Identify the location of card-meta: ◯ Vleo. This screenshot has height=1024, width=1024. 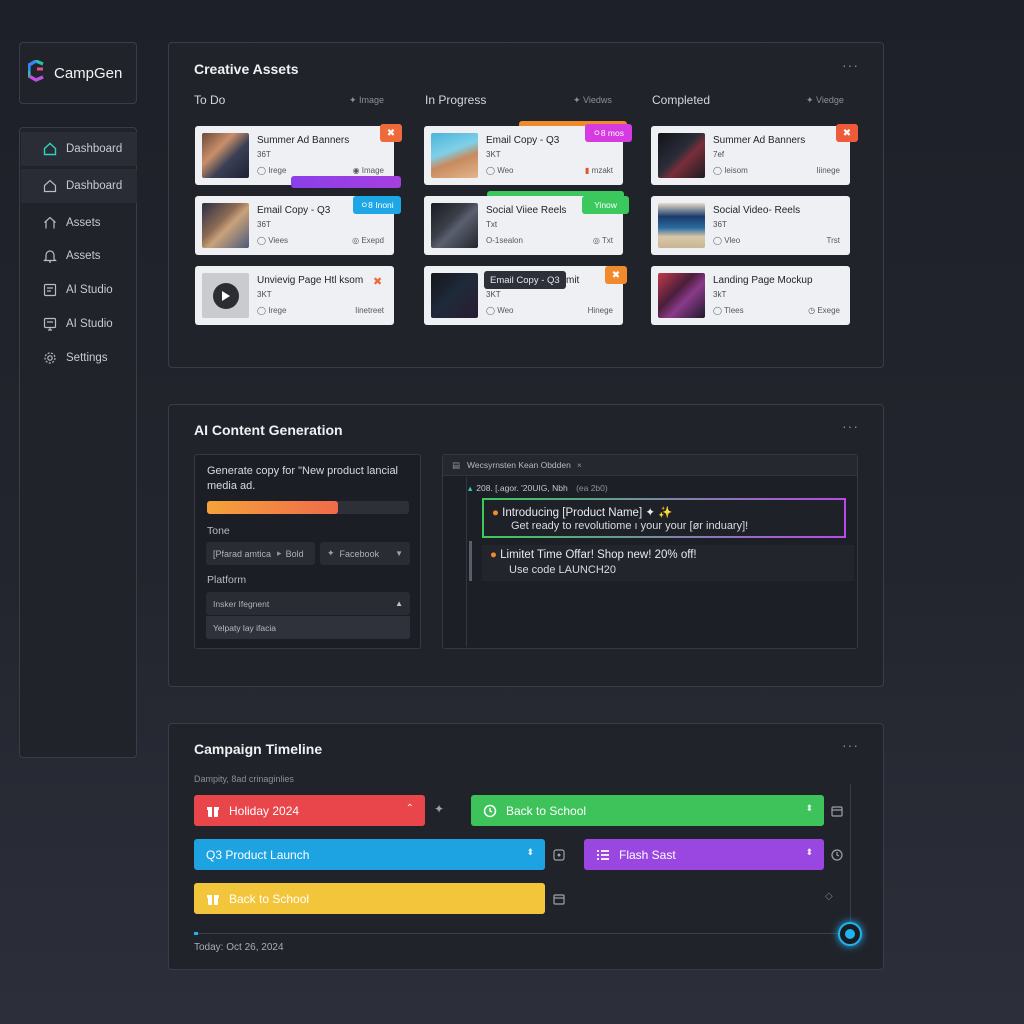
(727, 240).